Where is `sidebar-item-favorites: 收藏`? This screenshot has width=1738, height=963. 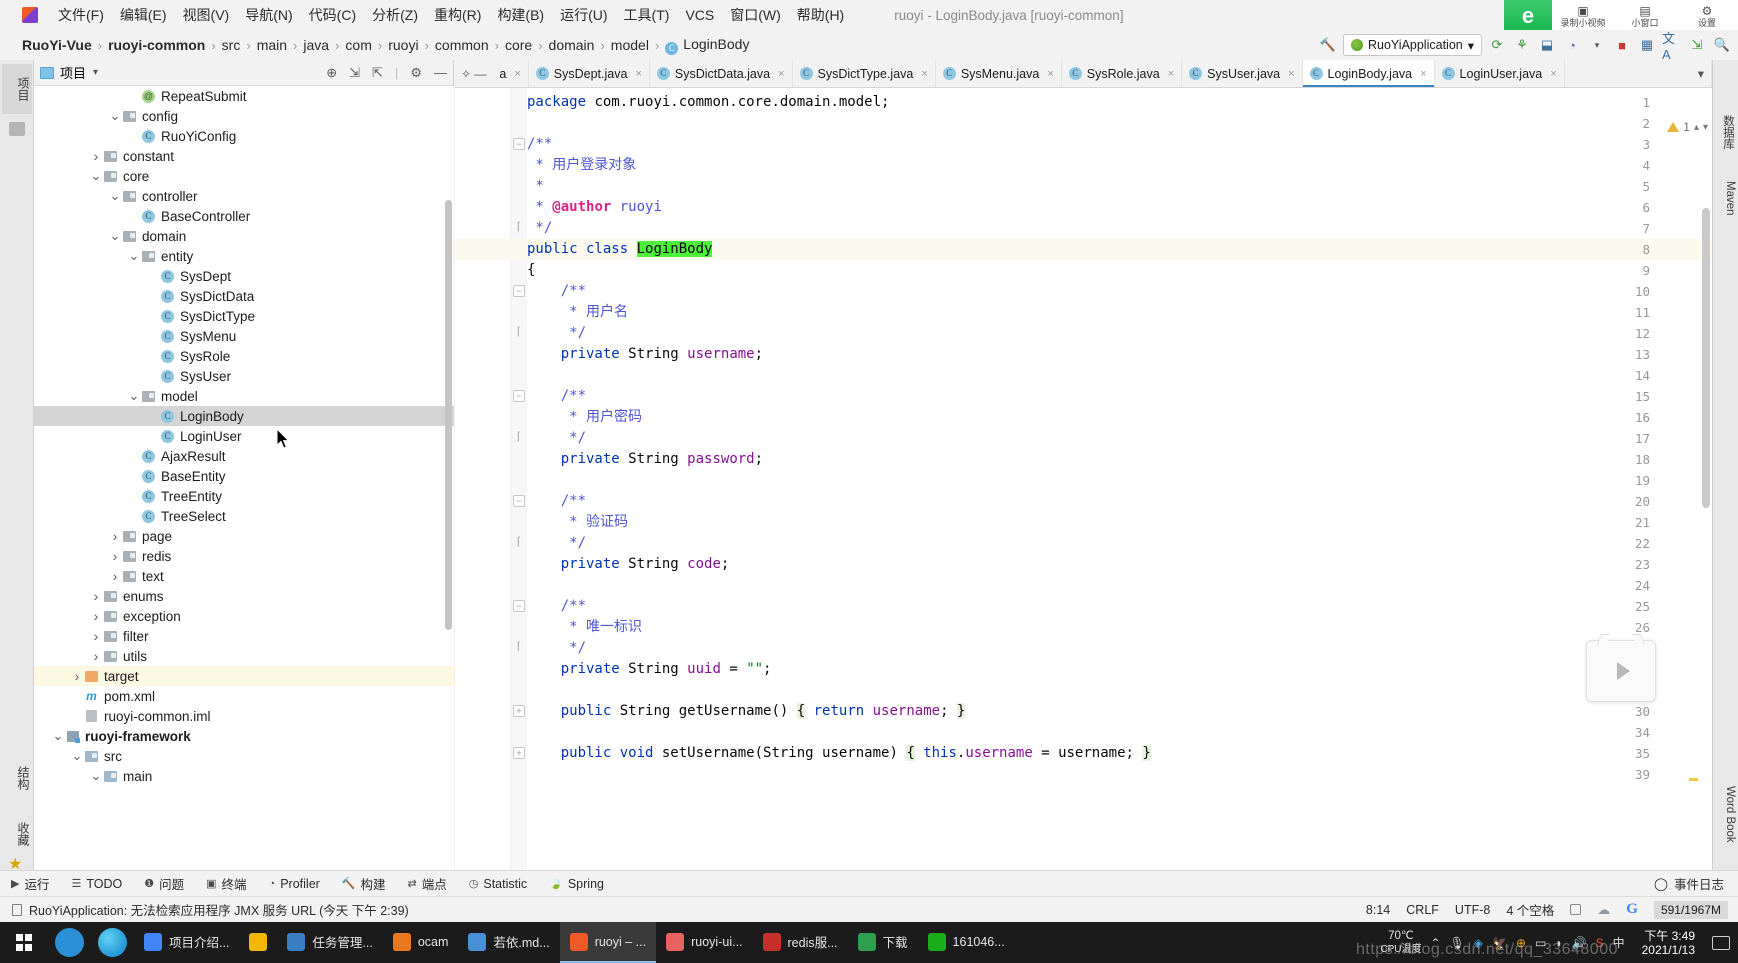
sidebar-item-favorites: 收藏 is located at coordinates (17, 834).